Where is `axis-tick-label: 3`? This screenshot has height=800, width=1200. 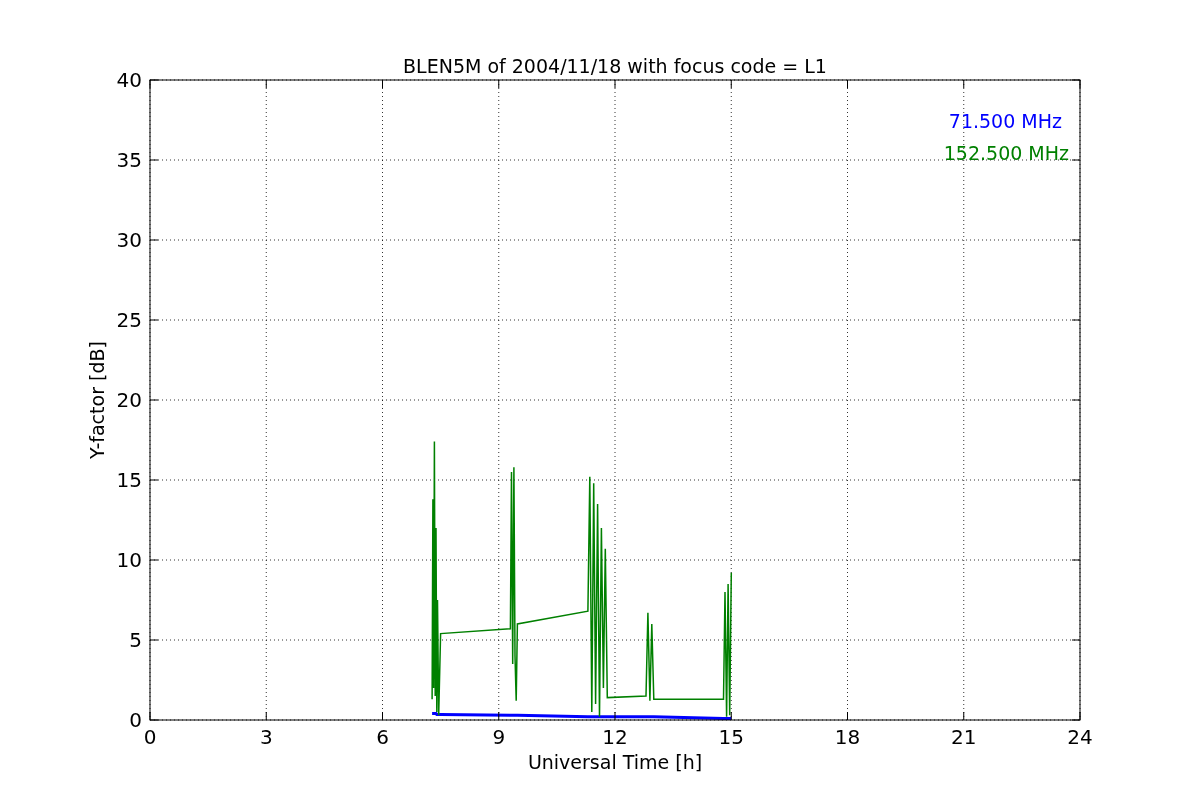
axis-tick-label: 3 is located at coordinates (266, 737).